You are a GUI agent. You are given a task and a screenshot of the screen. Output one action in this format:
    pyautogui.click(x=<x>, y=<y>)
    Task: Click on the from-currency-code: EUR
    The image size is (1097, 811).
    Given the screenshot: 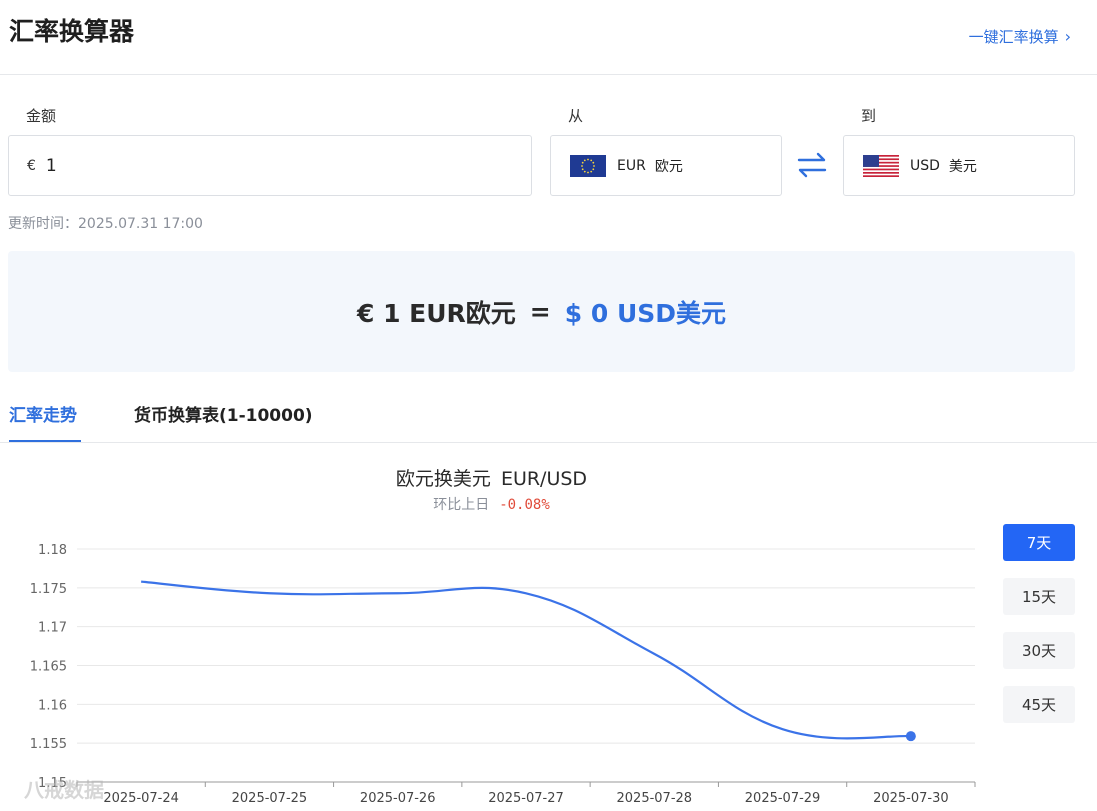 What is the action you would take?
    pyautogui.click(x=631, y=165)
    